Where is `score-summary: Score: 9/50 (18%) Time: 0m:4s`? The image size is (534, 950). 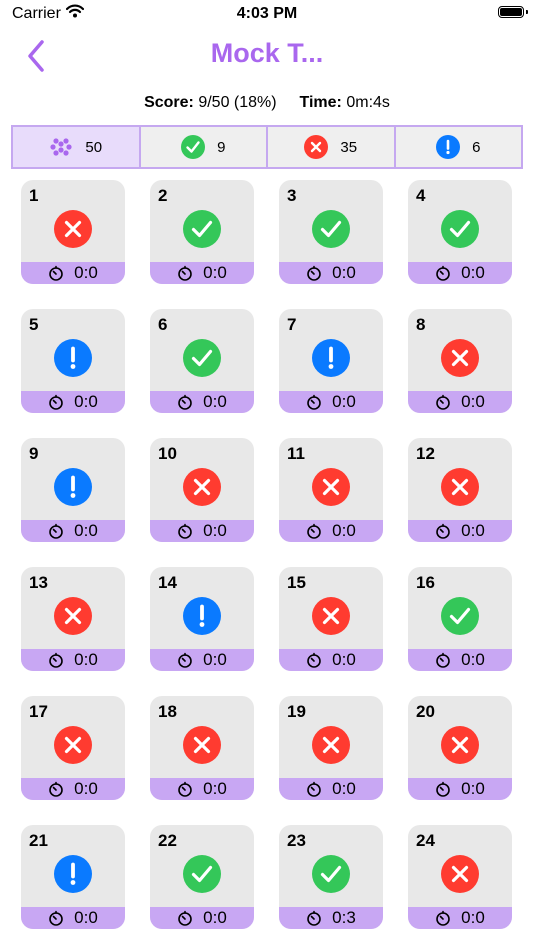 score-summary: Score: 9/50 (18%) Time: 0m:4s is located at coordinates (267, 103).